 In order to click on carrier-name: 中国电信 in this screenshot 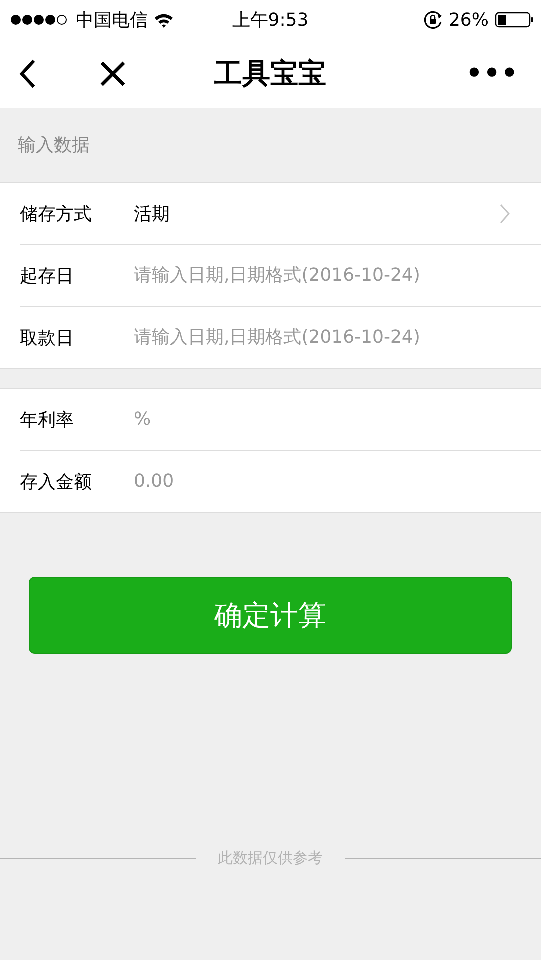, I will do `click(112, 20)`.